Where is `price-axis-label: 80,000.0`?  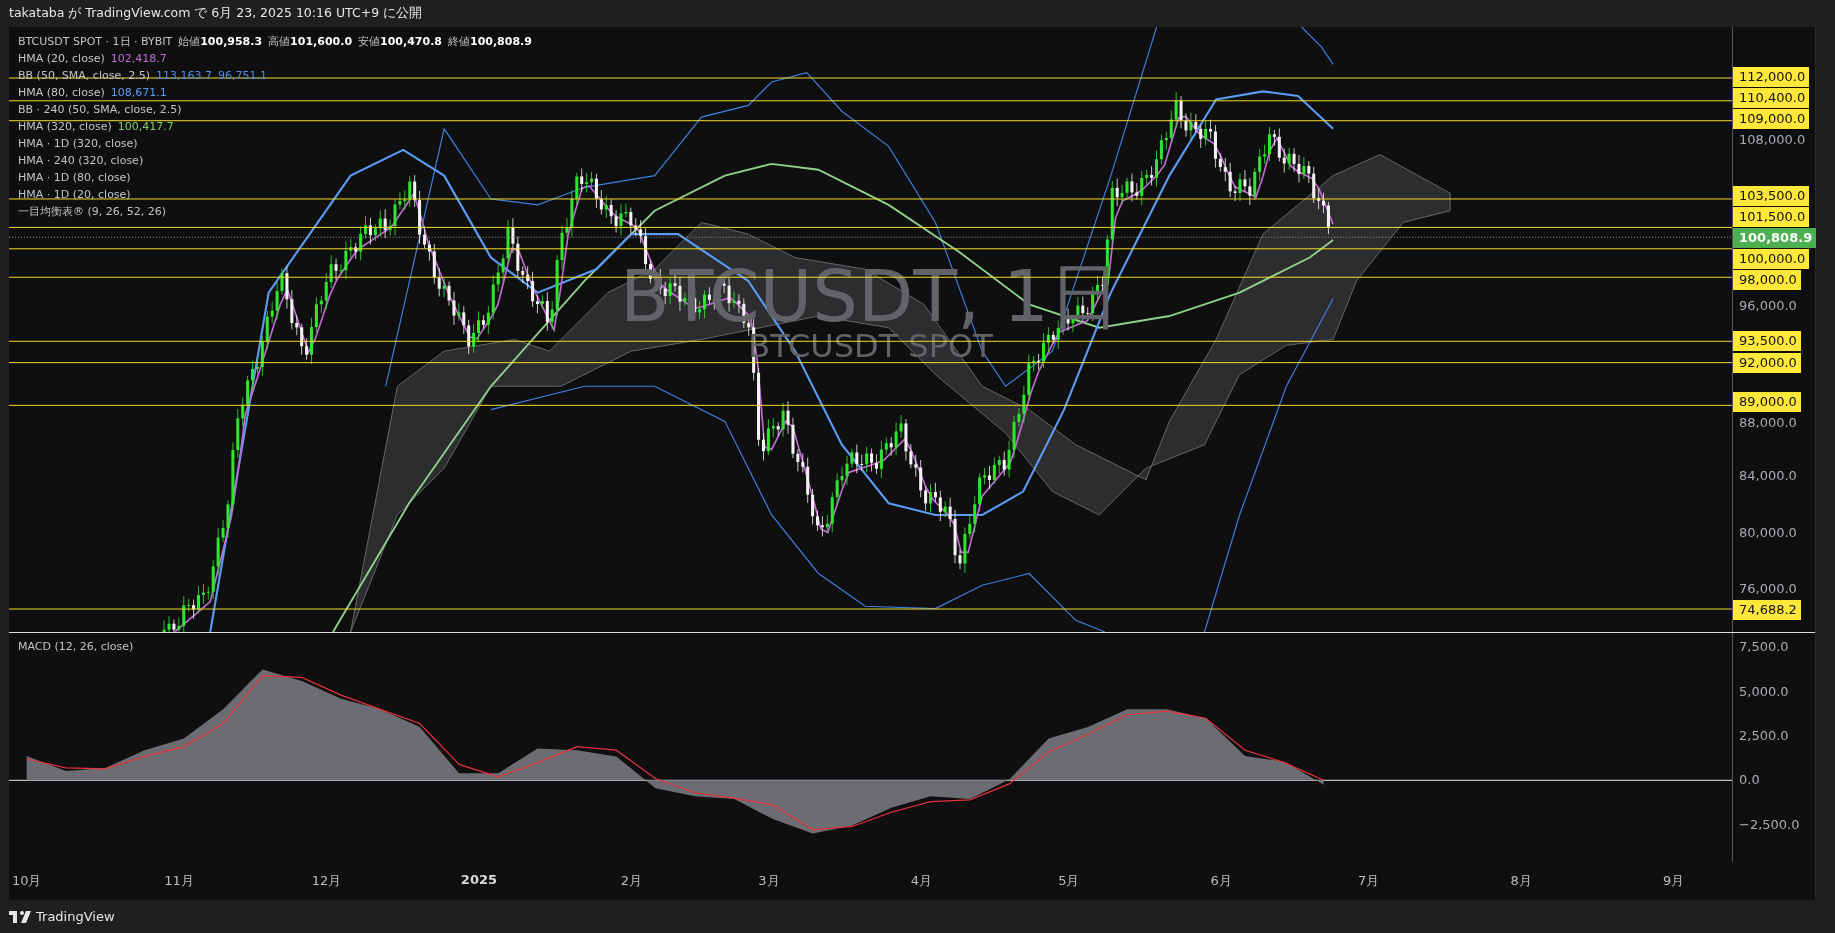 price-axis-label: 80,000.0 is located at coordinates (1768, 533).